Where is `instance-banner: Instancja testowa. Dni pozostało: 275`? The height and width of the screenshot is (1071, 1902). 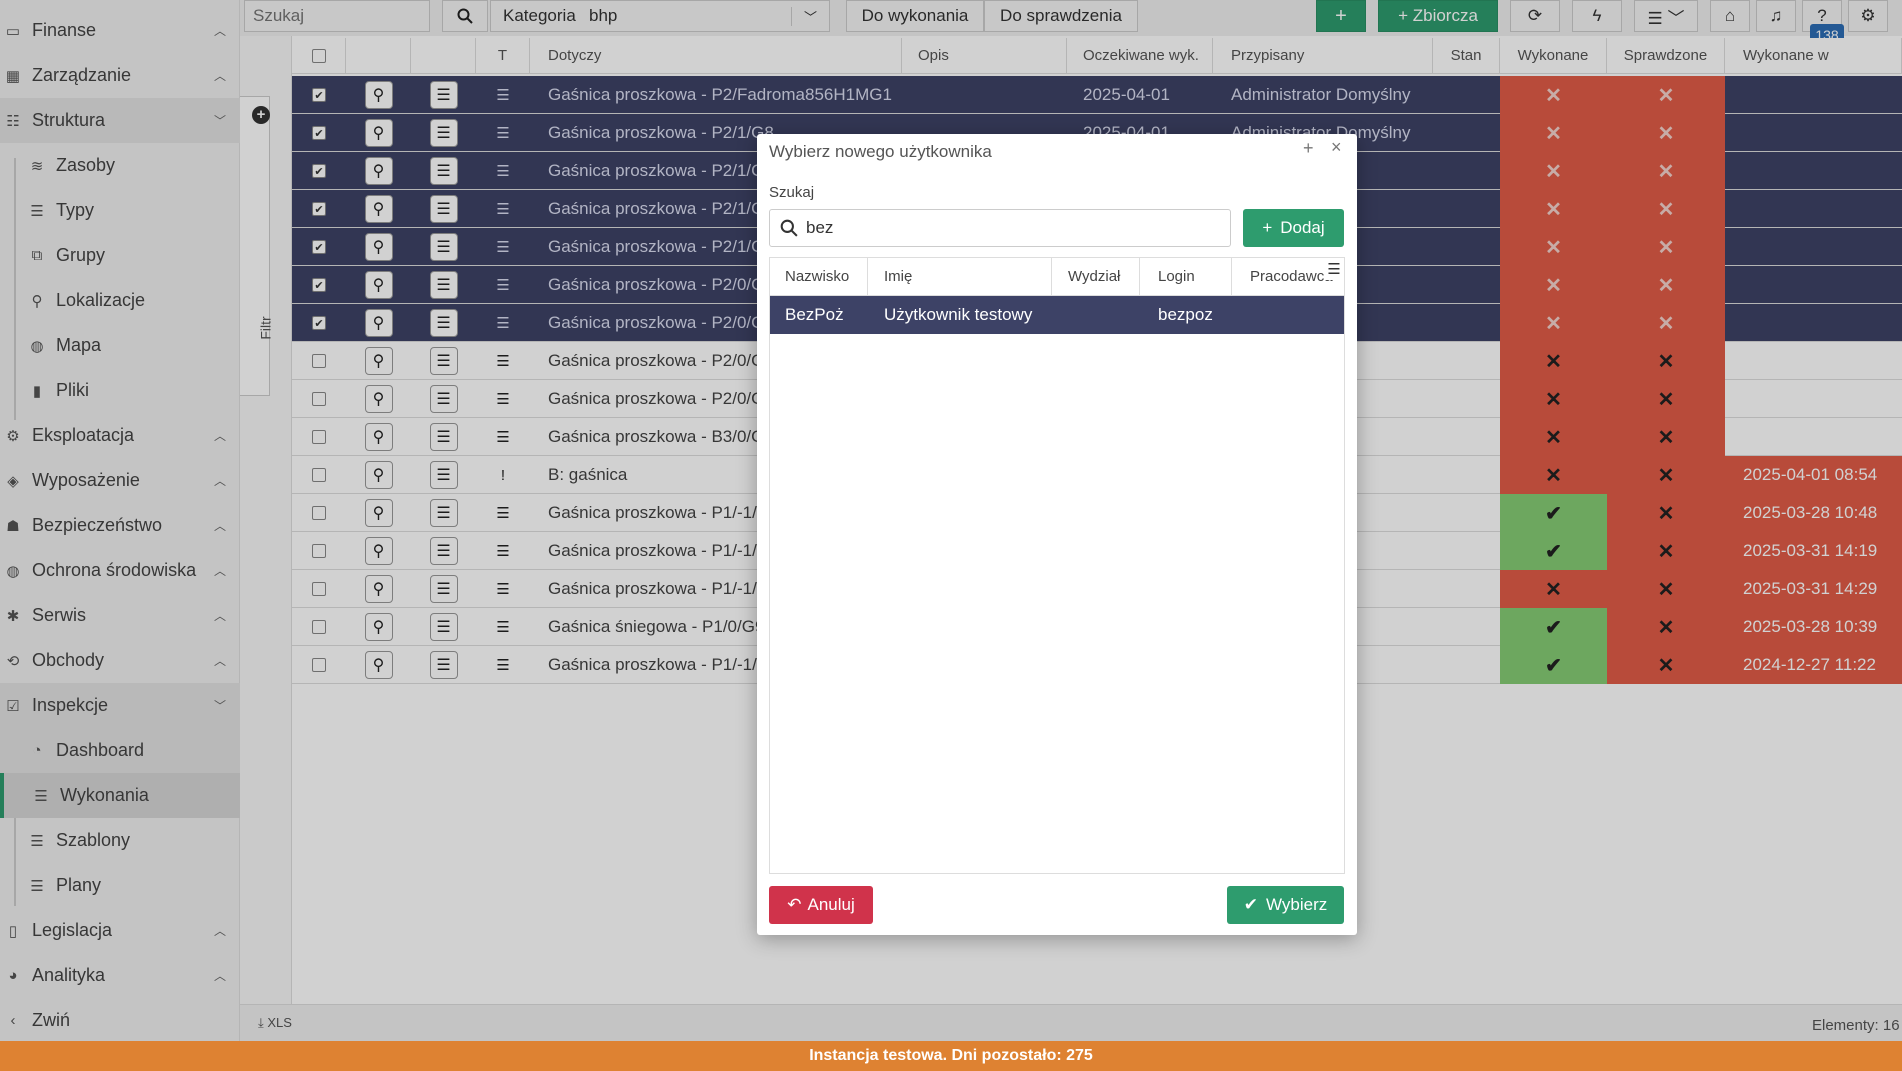
instance-banner: Instancja testowa. Dni pozostało: 275 is located at coordinates (951, 1056).